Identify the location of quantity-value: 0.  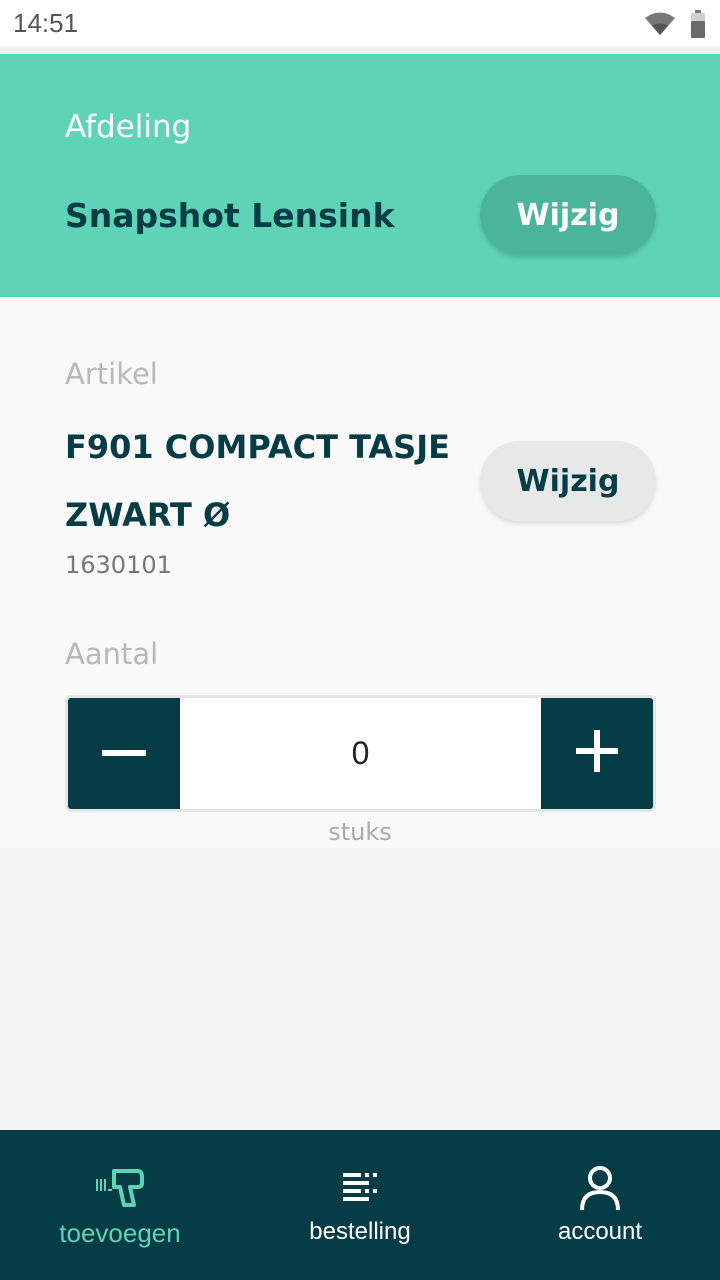
(360, 753).